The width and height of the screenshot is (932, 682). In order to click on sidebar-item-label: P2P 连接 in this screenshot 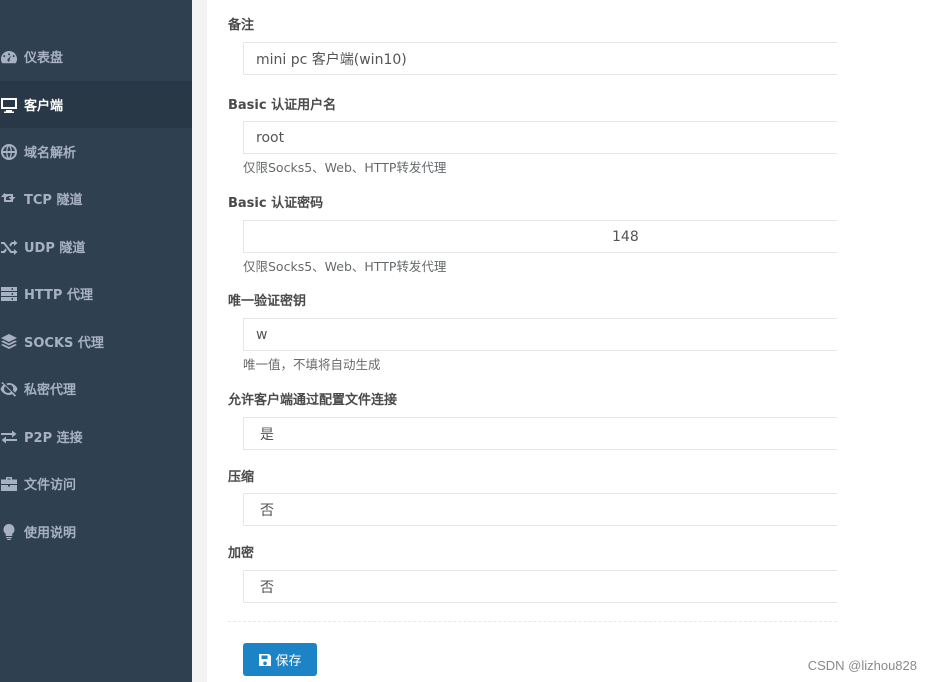, I will do `click(53, 438)`.